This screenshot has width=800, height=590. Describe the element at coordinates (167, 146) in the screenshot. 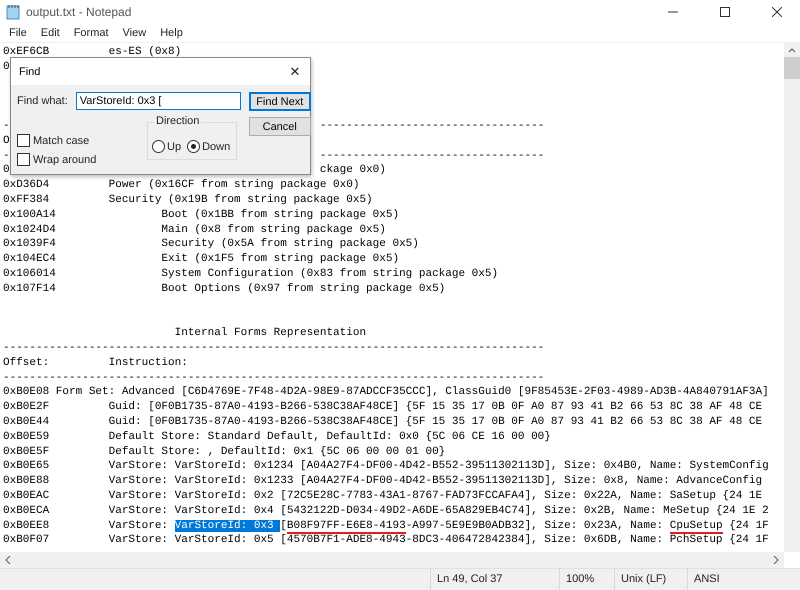

I see `radio-button: Up` at that location.